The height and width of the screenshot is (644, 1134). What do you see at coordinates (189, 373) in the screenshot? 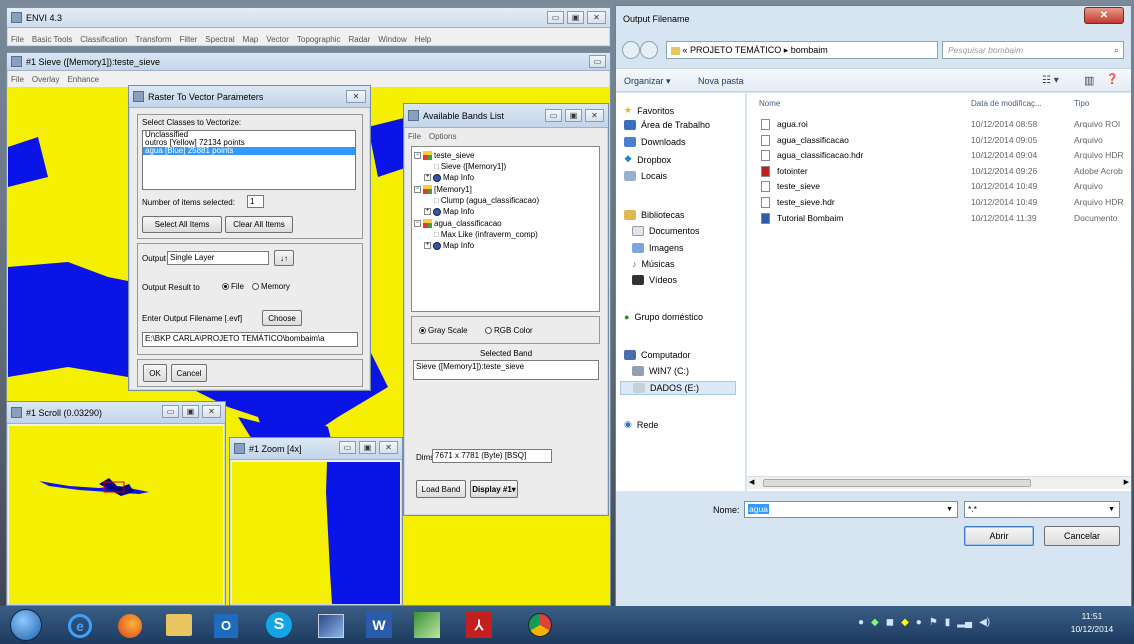
I see `cancel-button: Cancel` at bounding box center [189, 373].